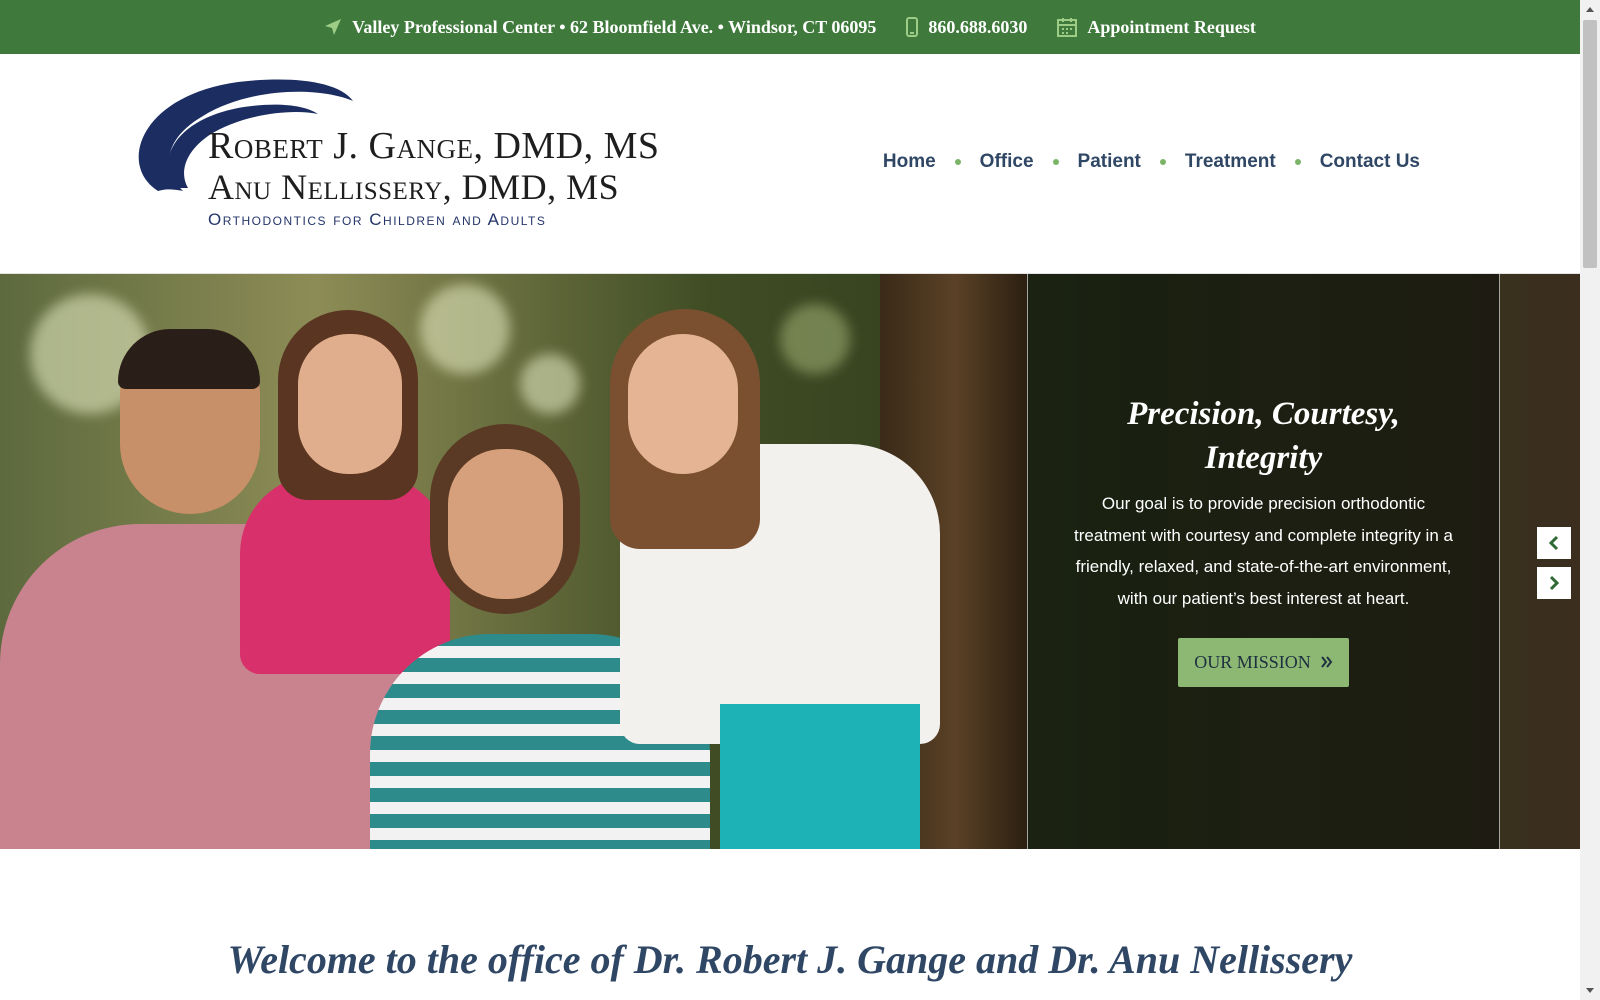 Image resolution: width=1600 pixels, height=1000 pixels. I want to click on main-nav: Home Office Patient Treatment Contact Us, so click(1151, 162).